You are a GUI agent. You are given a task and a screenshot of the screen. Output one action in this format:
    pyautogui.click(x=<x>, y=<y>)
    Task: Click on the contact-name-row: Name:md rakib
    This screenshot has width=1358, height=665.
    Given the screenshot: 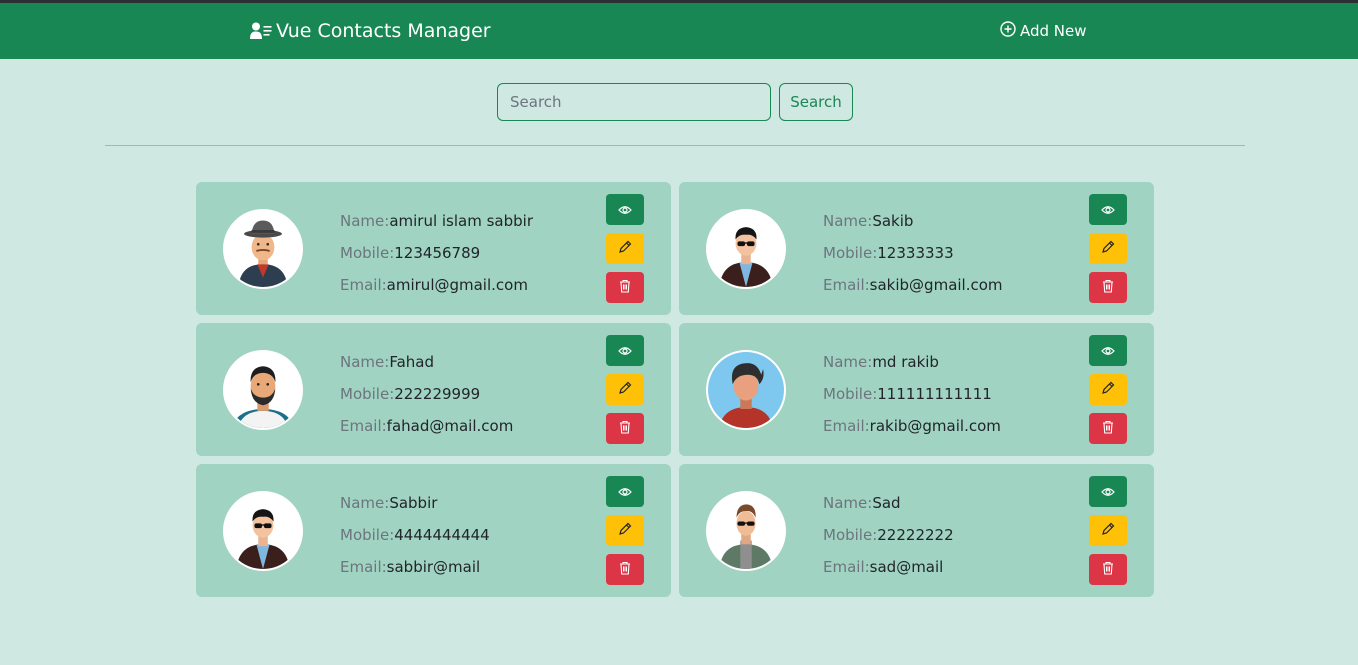 What is the action you would take?
    pyautogui.click(x=912, y=362)
    